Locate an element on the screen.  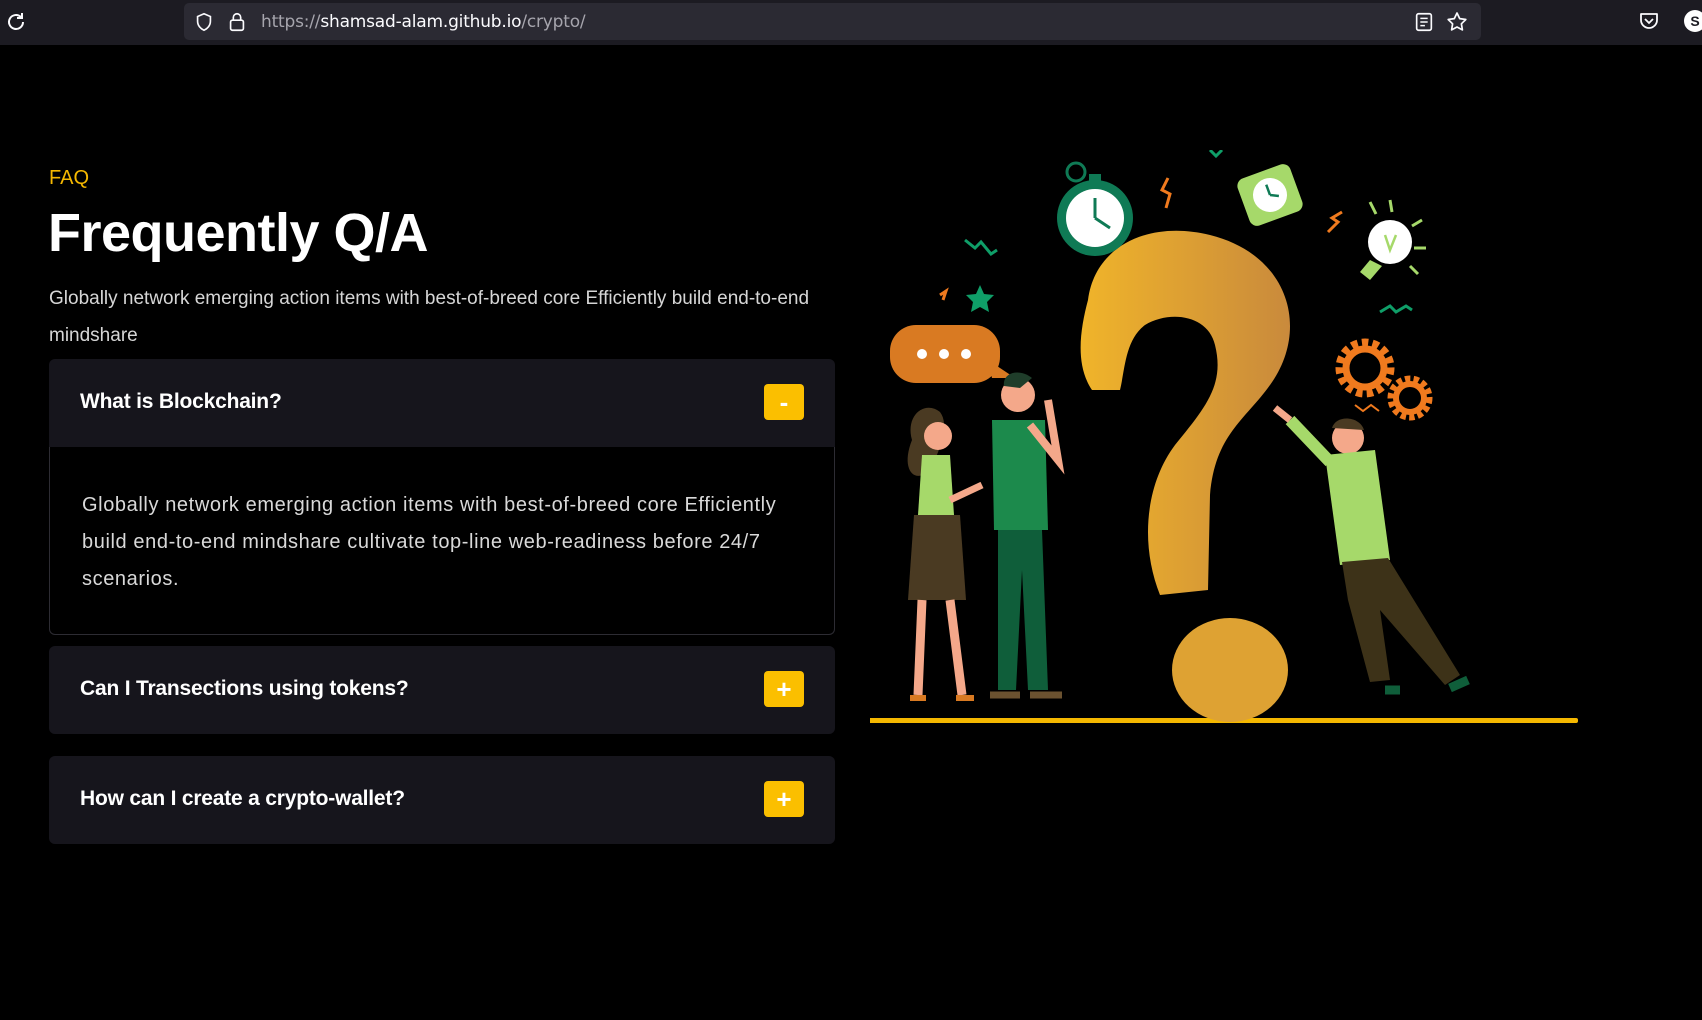
faq-item: Can I Transections using tokens? + is located at coordinates (442, 690).